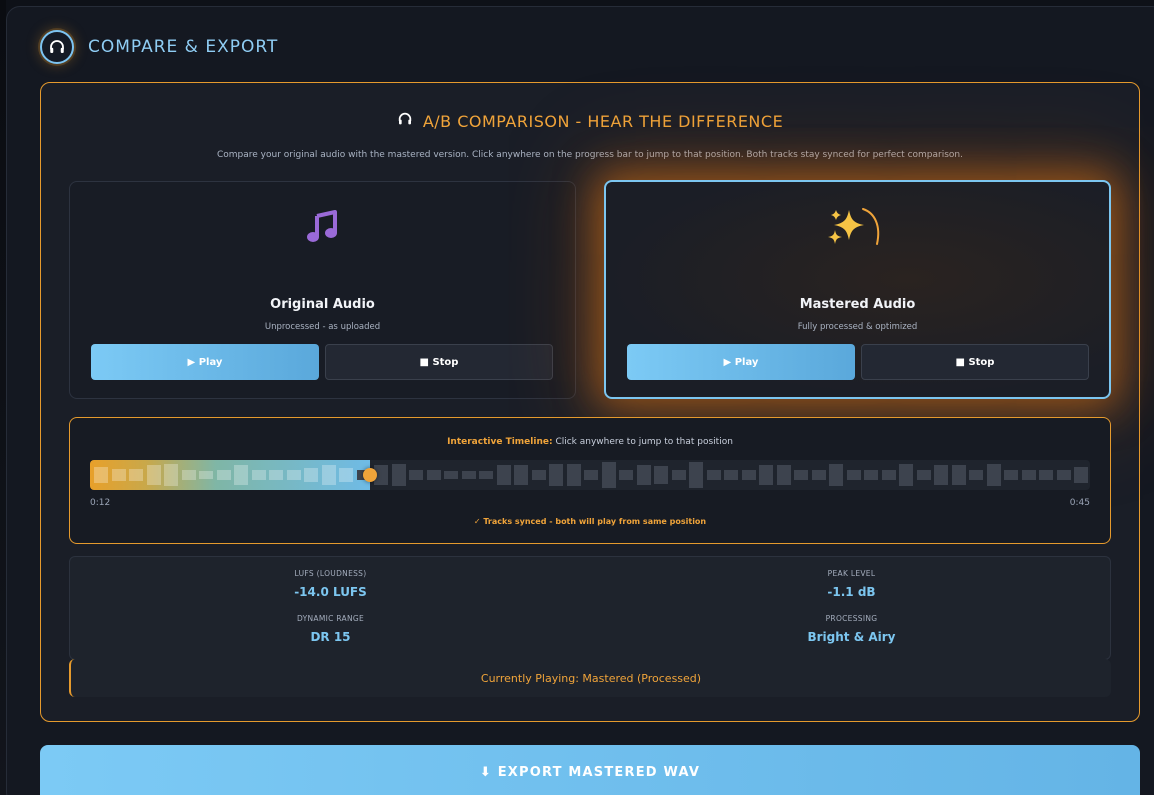 This screenshot has height=795, width=1154. Describe the element at coordinates (857, 304) in the screenshot. I see `mastered-audio-title: Mastered Audio` at that location.